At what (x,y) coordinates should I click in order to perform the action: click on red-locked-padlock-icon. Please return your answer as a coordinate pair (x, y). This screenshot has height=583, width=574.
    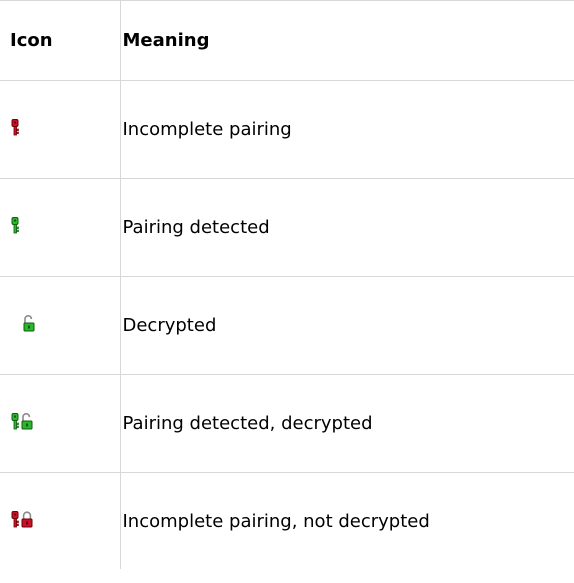
    Looking at the image, I should click on (27, 519).